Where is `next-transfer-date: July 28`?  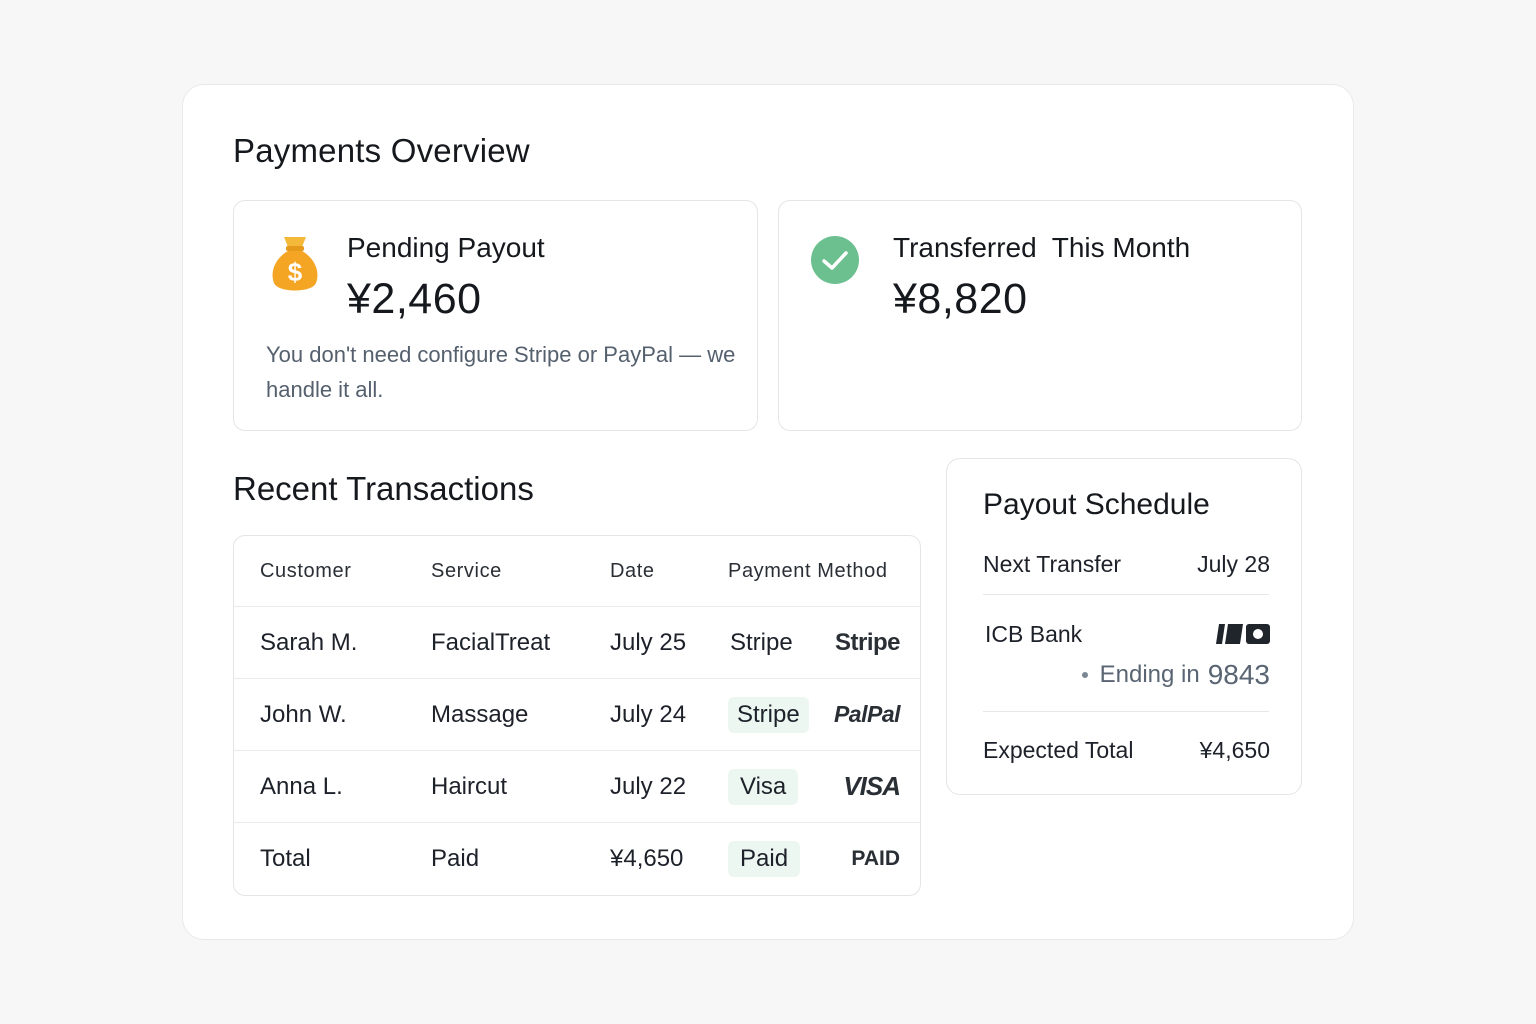 next-transfer-date: July 28 is located at coordinates (1233, 564).